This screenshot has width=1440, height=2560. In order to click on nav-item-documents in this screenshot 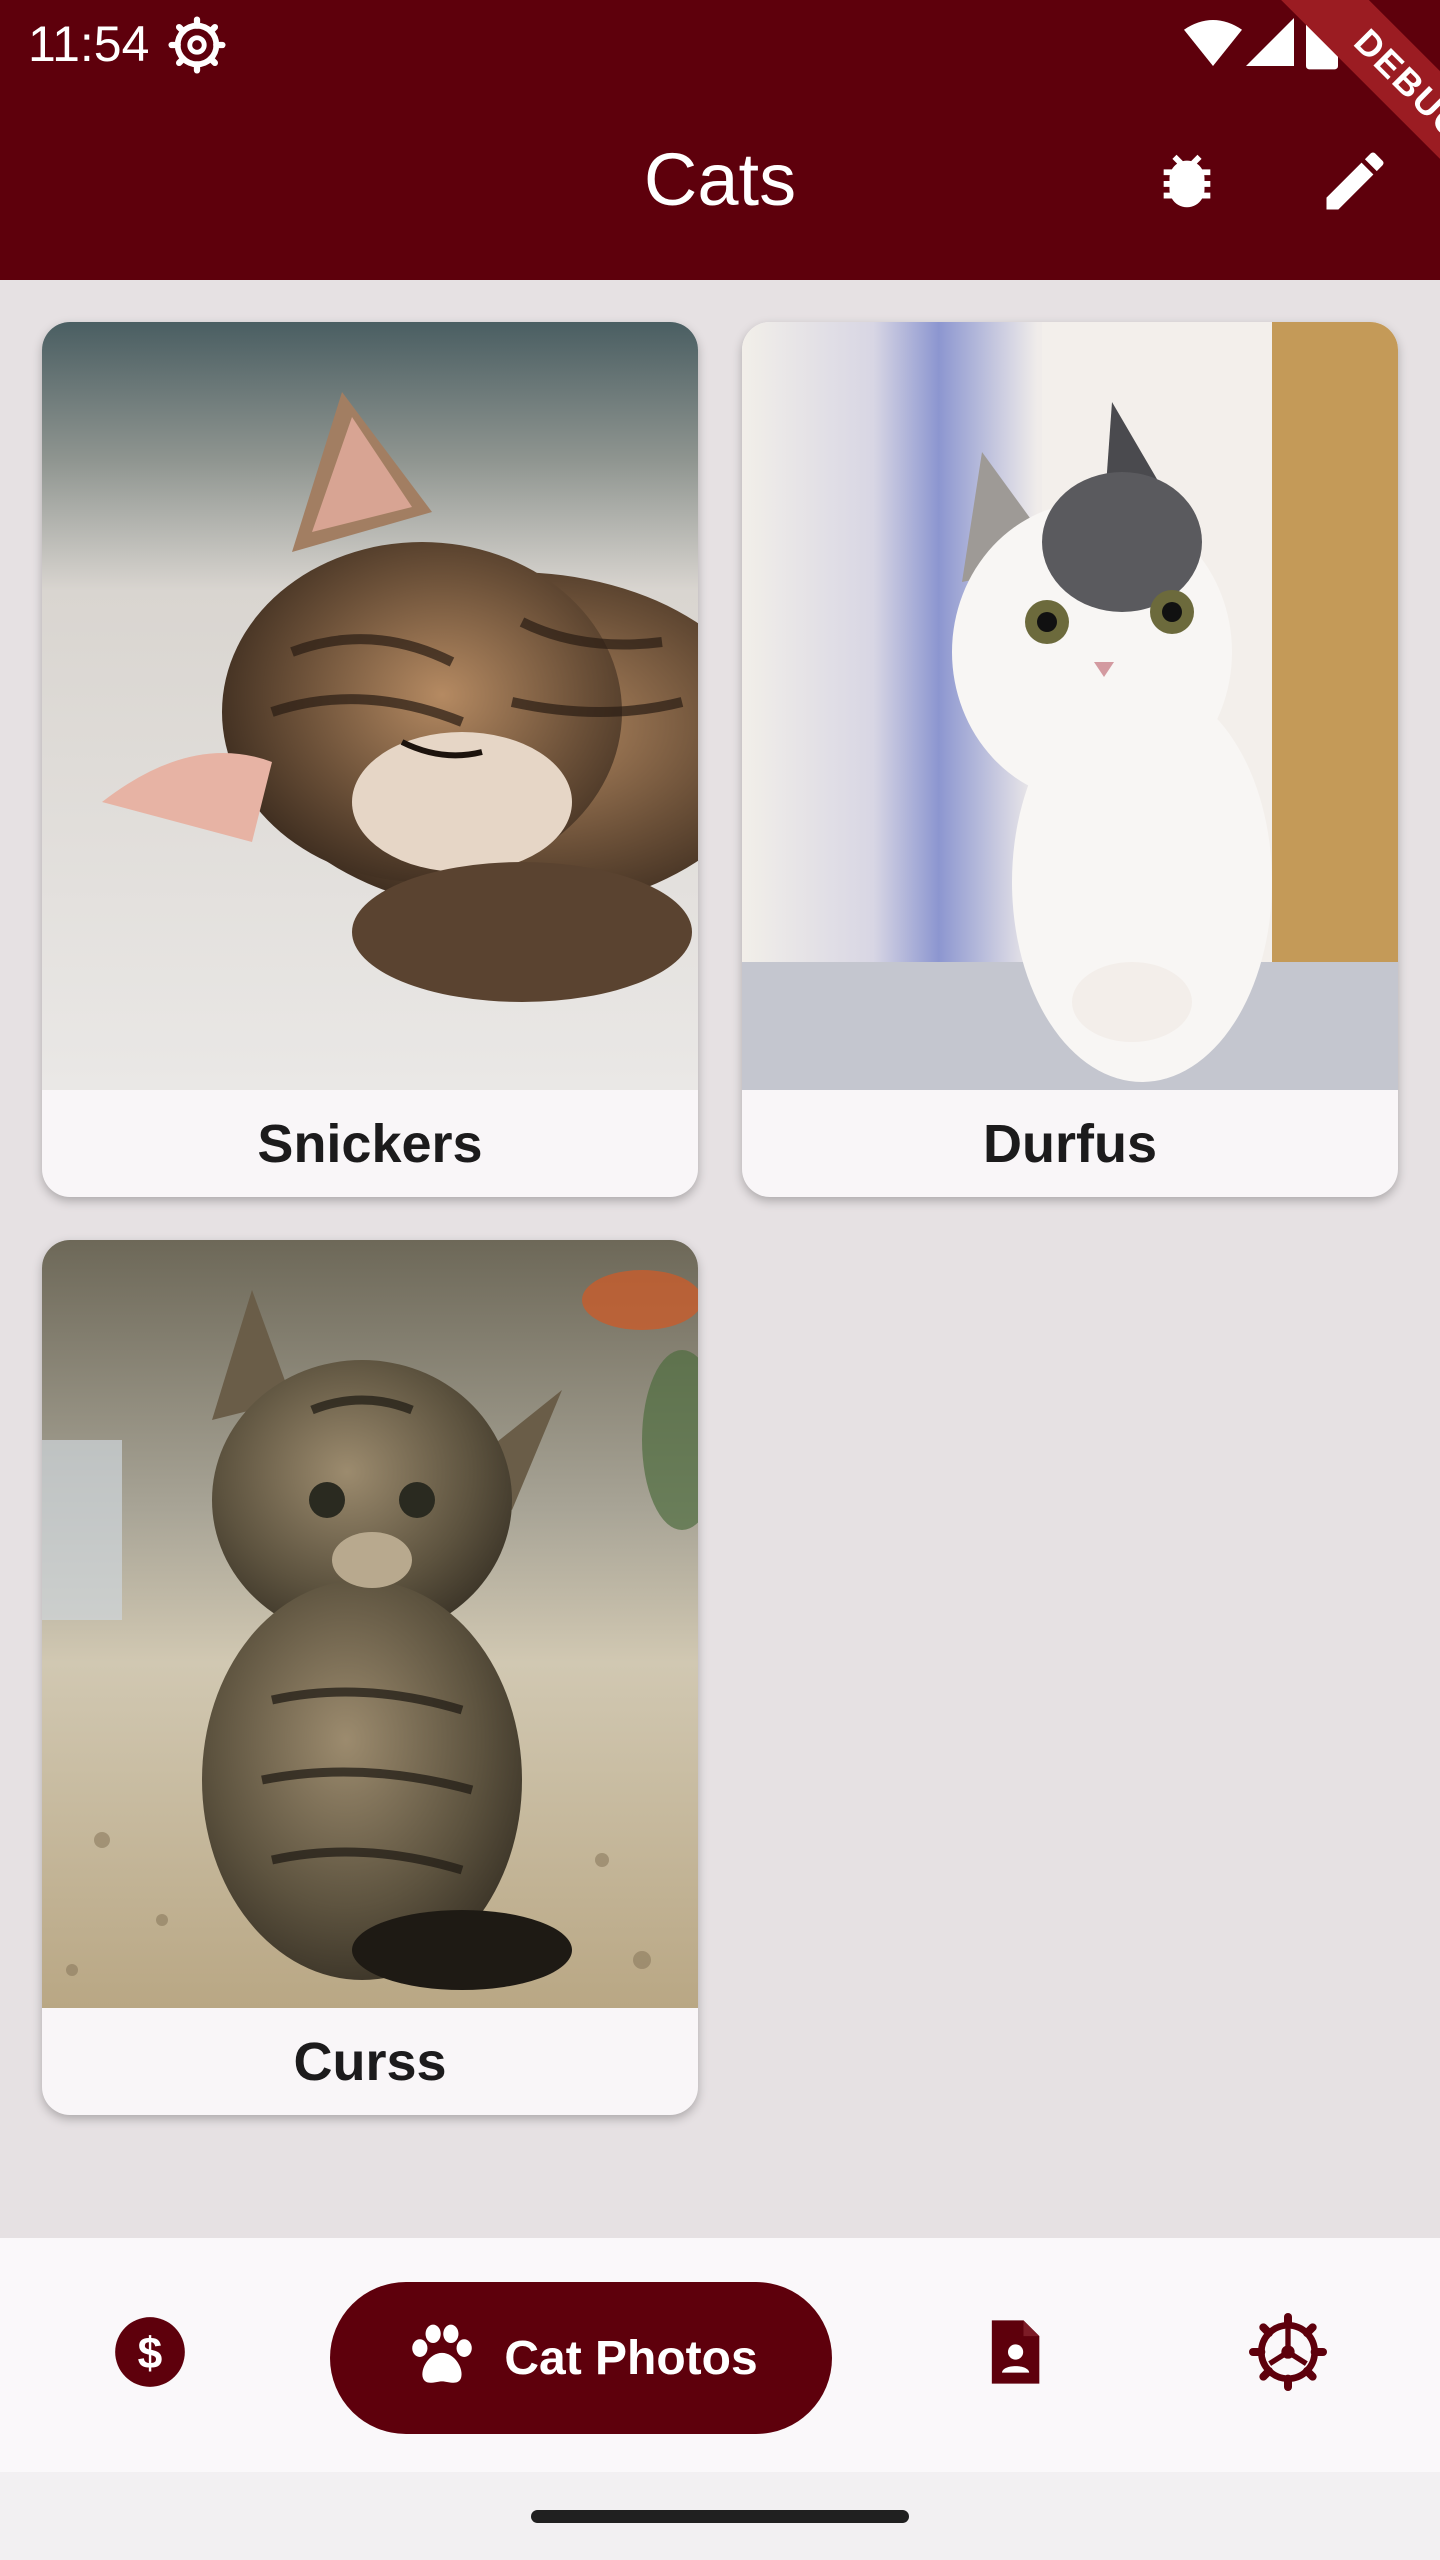, I will do `click(1014, 2354)`.